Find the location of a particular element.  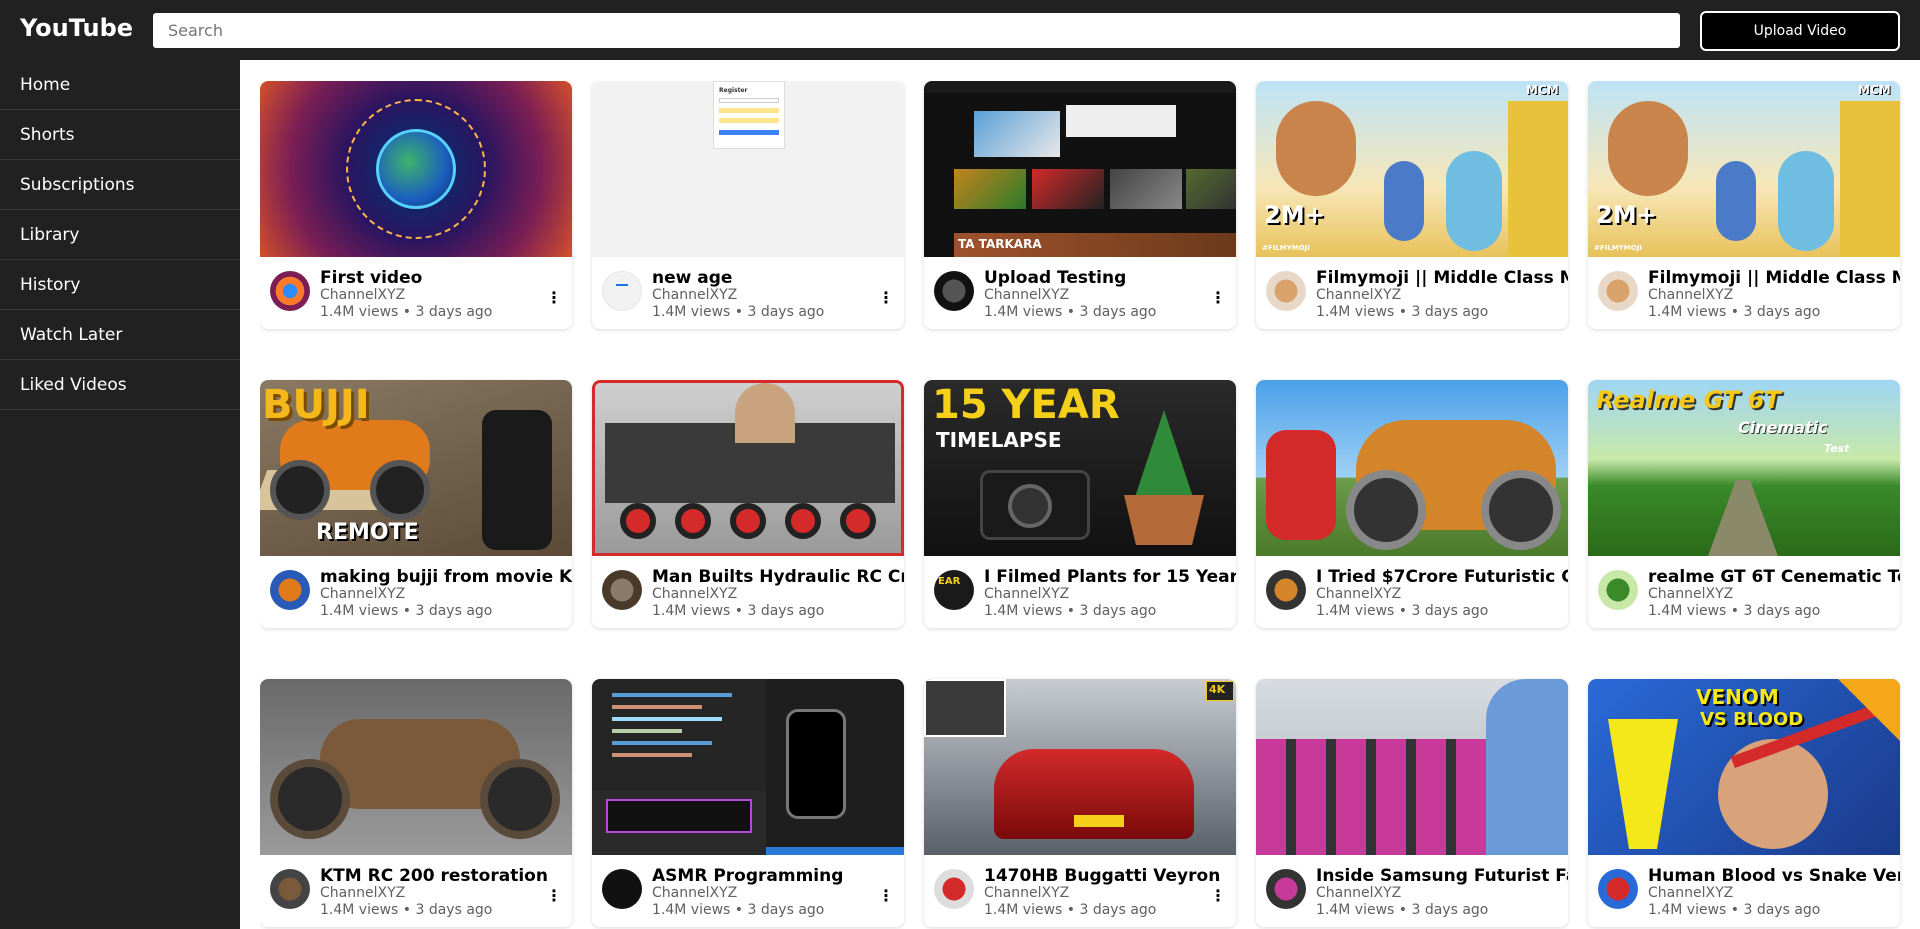

sidebar-item-home: Home is located at coordinates (120, 85).